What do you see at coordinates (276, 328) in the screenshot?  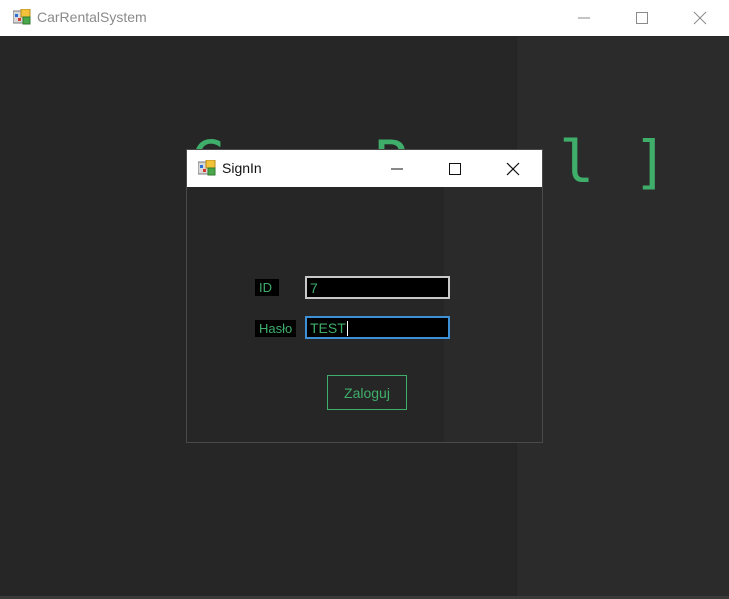 I see `password-label: Hasło` at bounding box center [276, 328].